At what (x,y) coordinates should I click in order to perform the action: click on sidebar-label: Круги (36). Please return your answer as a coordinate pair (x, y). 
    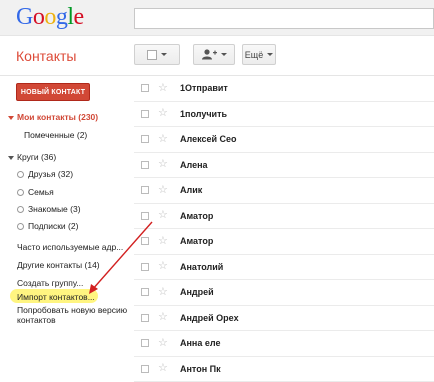
    Looking at the image, I should click on (37, 157).